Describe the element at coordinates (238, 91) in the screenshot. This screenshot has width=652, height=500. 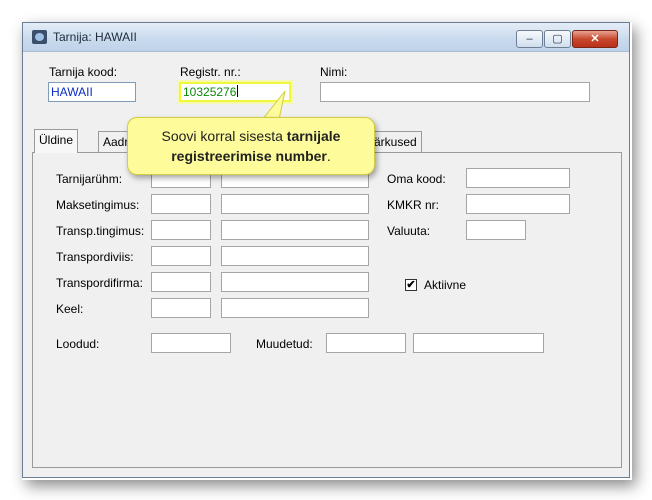
I see `text-caret` at that location.